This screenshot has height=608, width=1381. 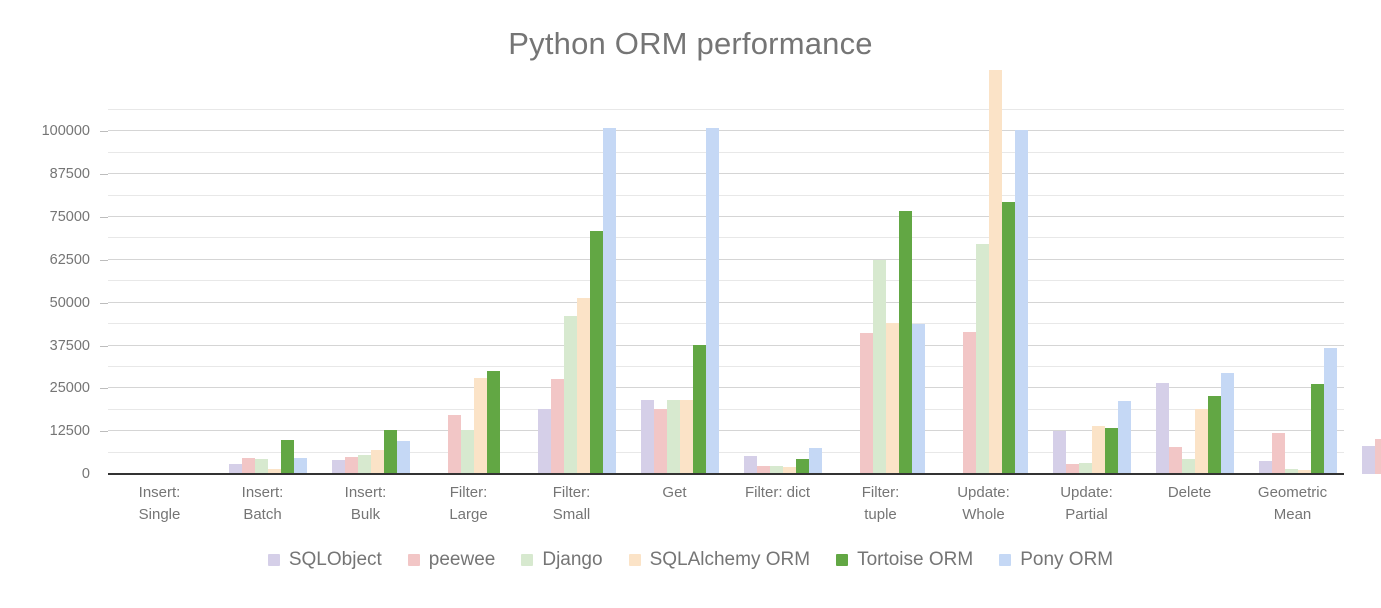 I want to click on x-axis-tick-label: Filter: Small, so click(x=571, y=503).